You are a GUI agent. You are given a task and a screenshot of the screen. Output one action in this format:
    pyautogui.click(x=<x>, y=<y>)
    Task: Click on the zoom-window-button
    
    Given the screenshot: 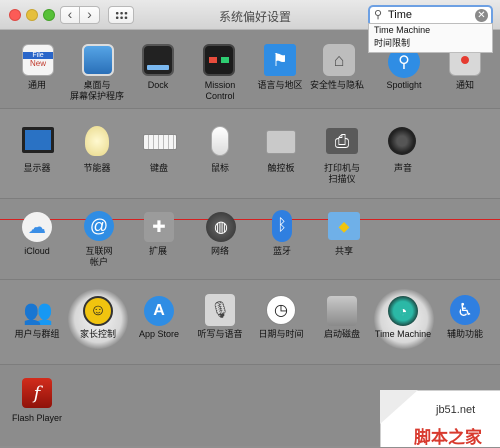 What is the action you would take?
    pyautogui.click(x=49, y=15)
    